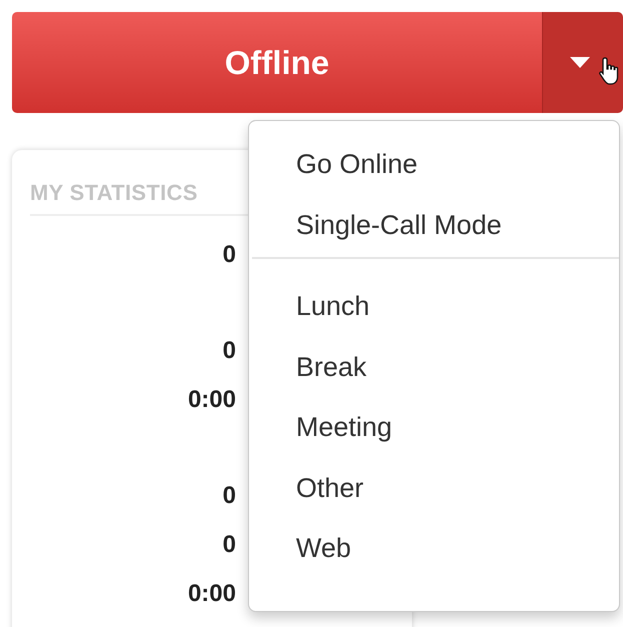 Image resolution: width=623 pixels, height=627 pixels. Describe the element at coordinates (434, 316) in the screenshot. I see `menu-item: Lunch` at that location.